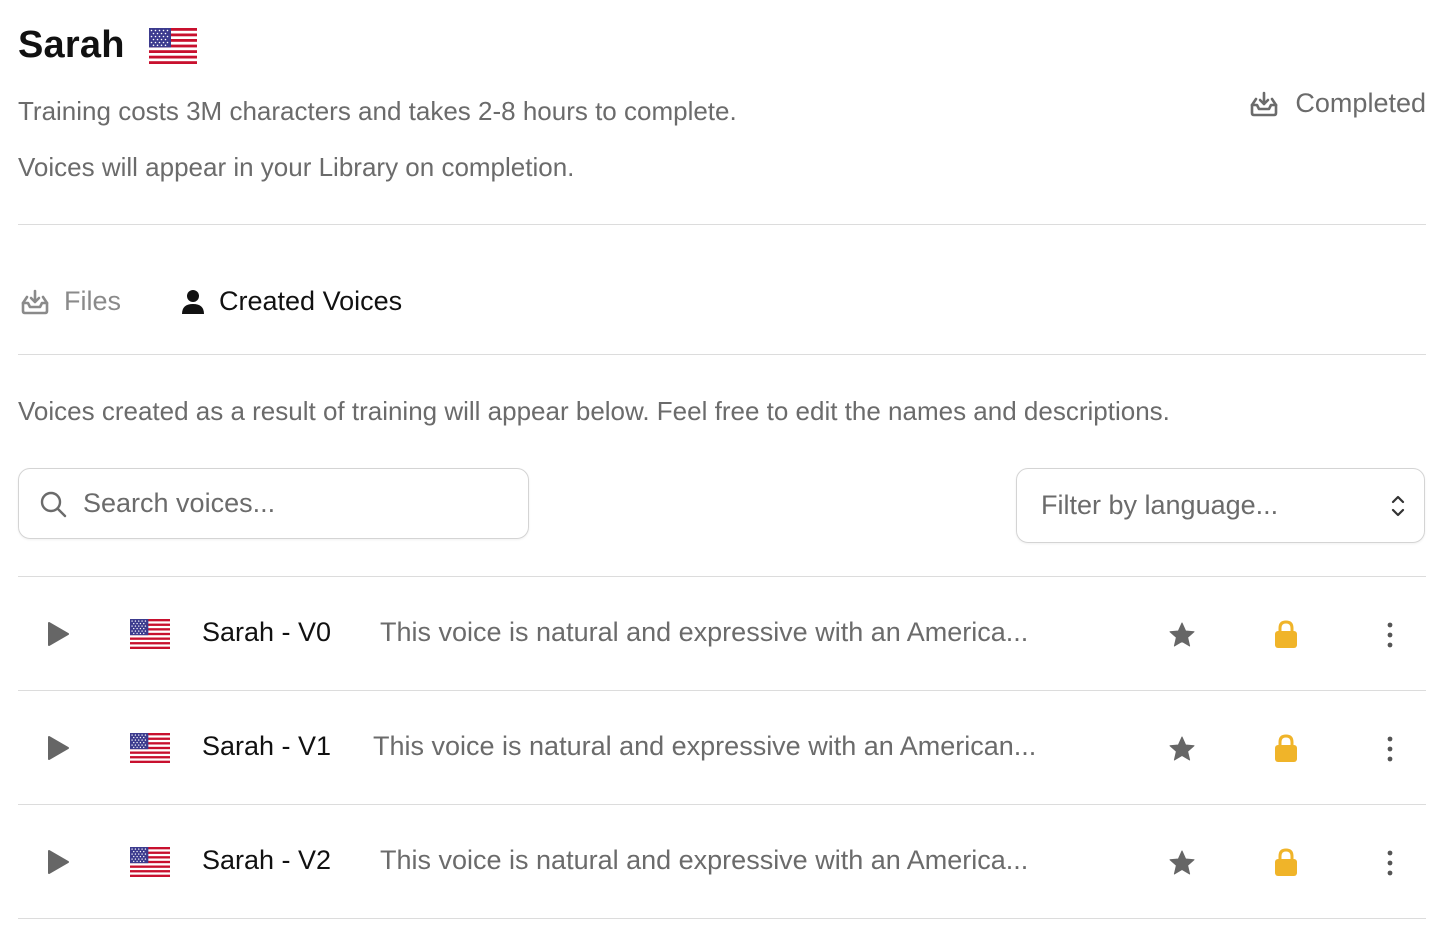 The image size is (1442, 932). What do you see at coordinates (722, 354) in the screenshot?
I see `tabs-divider` at bounding box center [722, 354].